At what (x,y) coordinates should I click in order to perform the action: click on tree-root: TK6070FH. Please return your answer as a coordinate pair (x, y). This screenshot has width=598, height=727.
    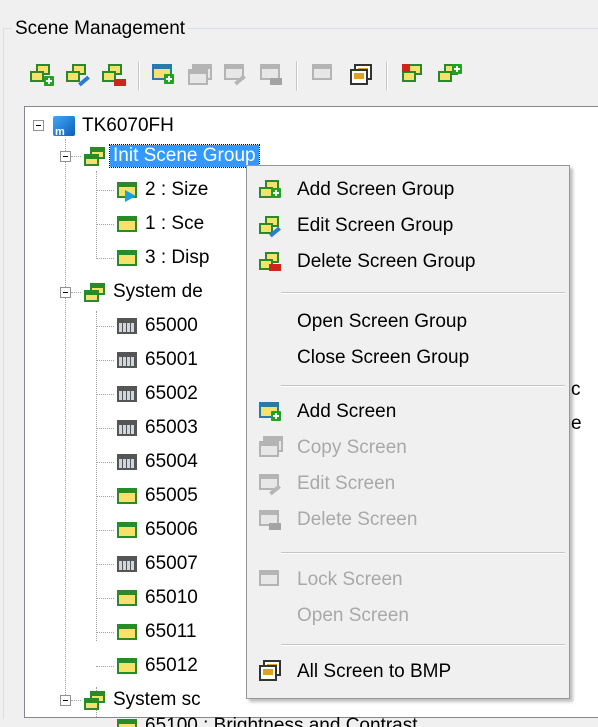
    Looking at the image, I should click on (113, 126).